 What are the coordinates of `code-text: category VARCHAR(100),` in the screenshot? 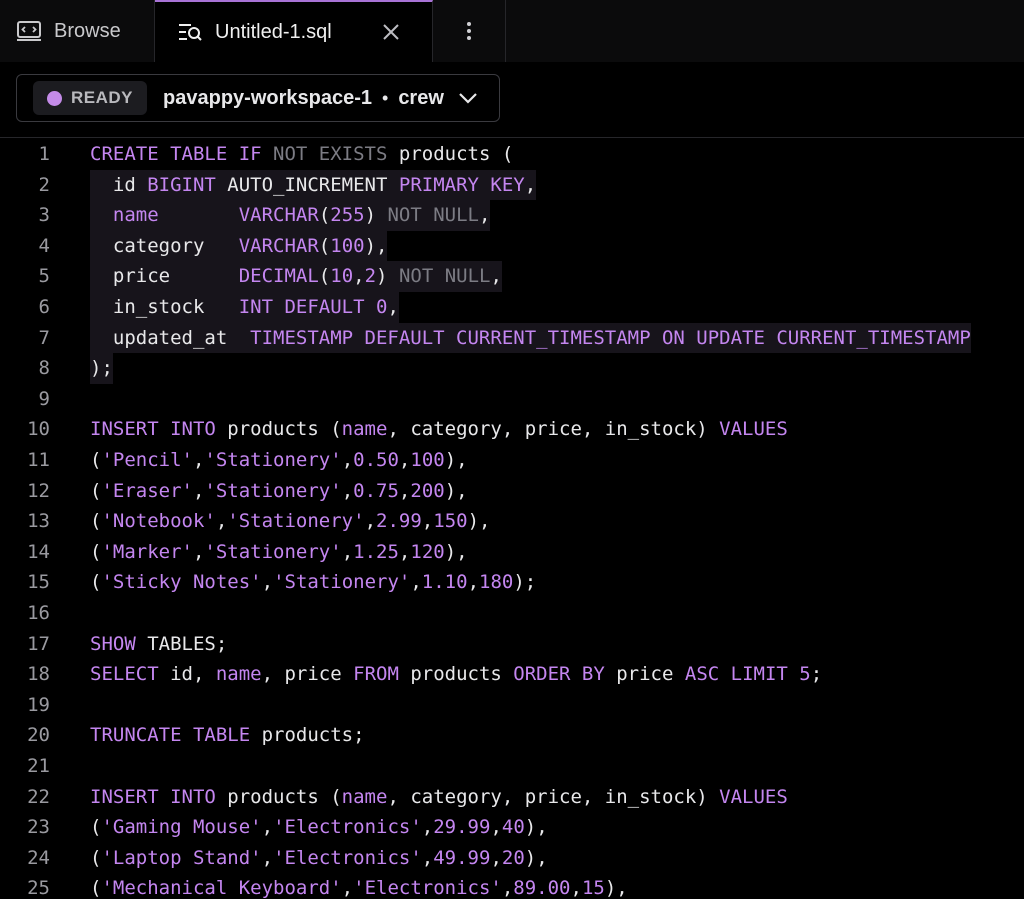 It's located at (239, 246).